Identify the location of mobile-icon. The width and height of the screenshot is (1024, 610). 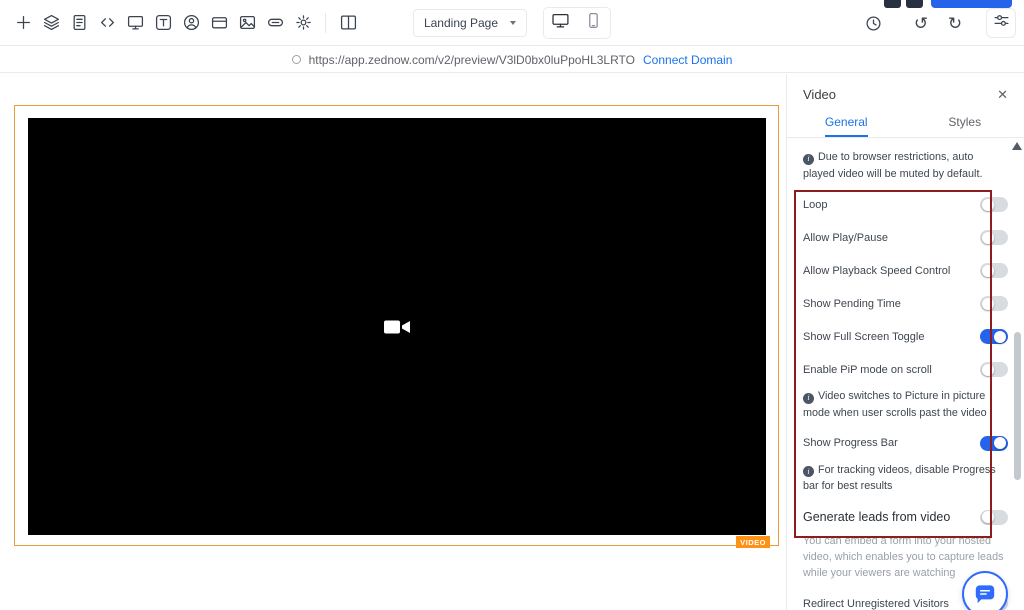
(593, 23).